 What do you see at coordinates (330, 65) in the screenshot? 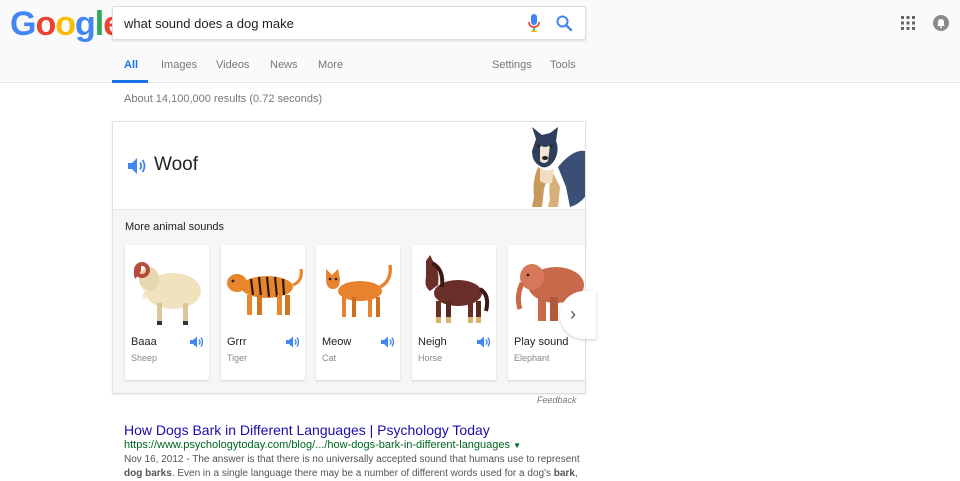
I see `tab-more: More` at bounding box center [330, 65].